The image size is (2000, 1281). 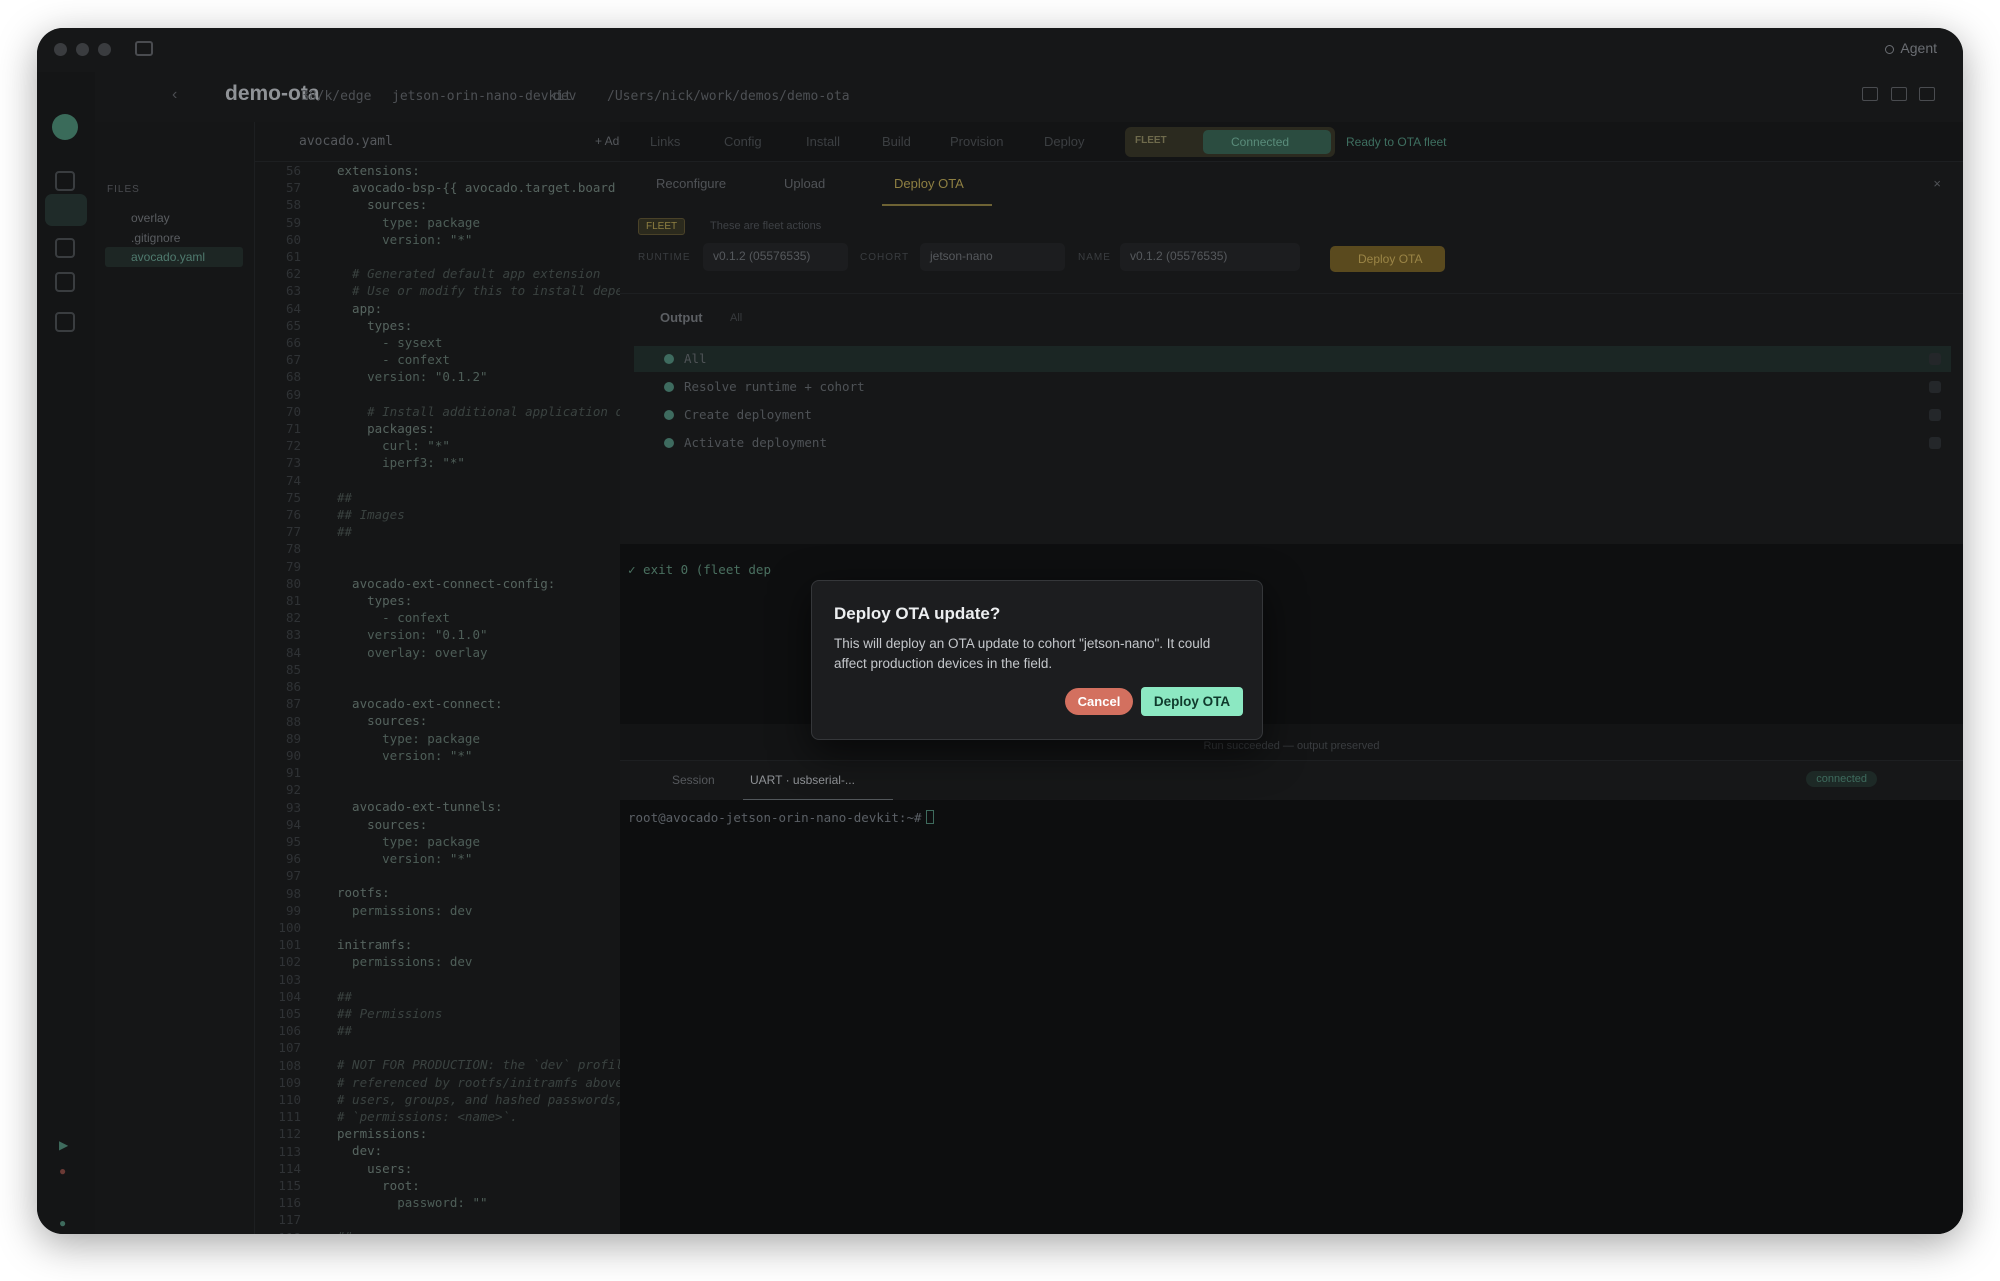 I want to click on code-line: rootfs:, so click(x=478, y=892).